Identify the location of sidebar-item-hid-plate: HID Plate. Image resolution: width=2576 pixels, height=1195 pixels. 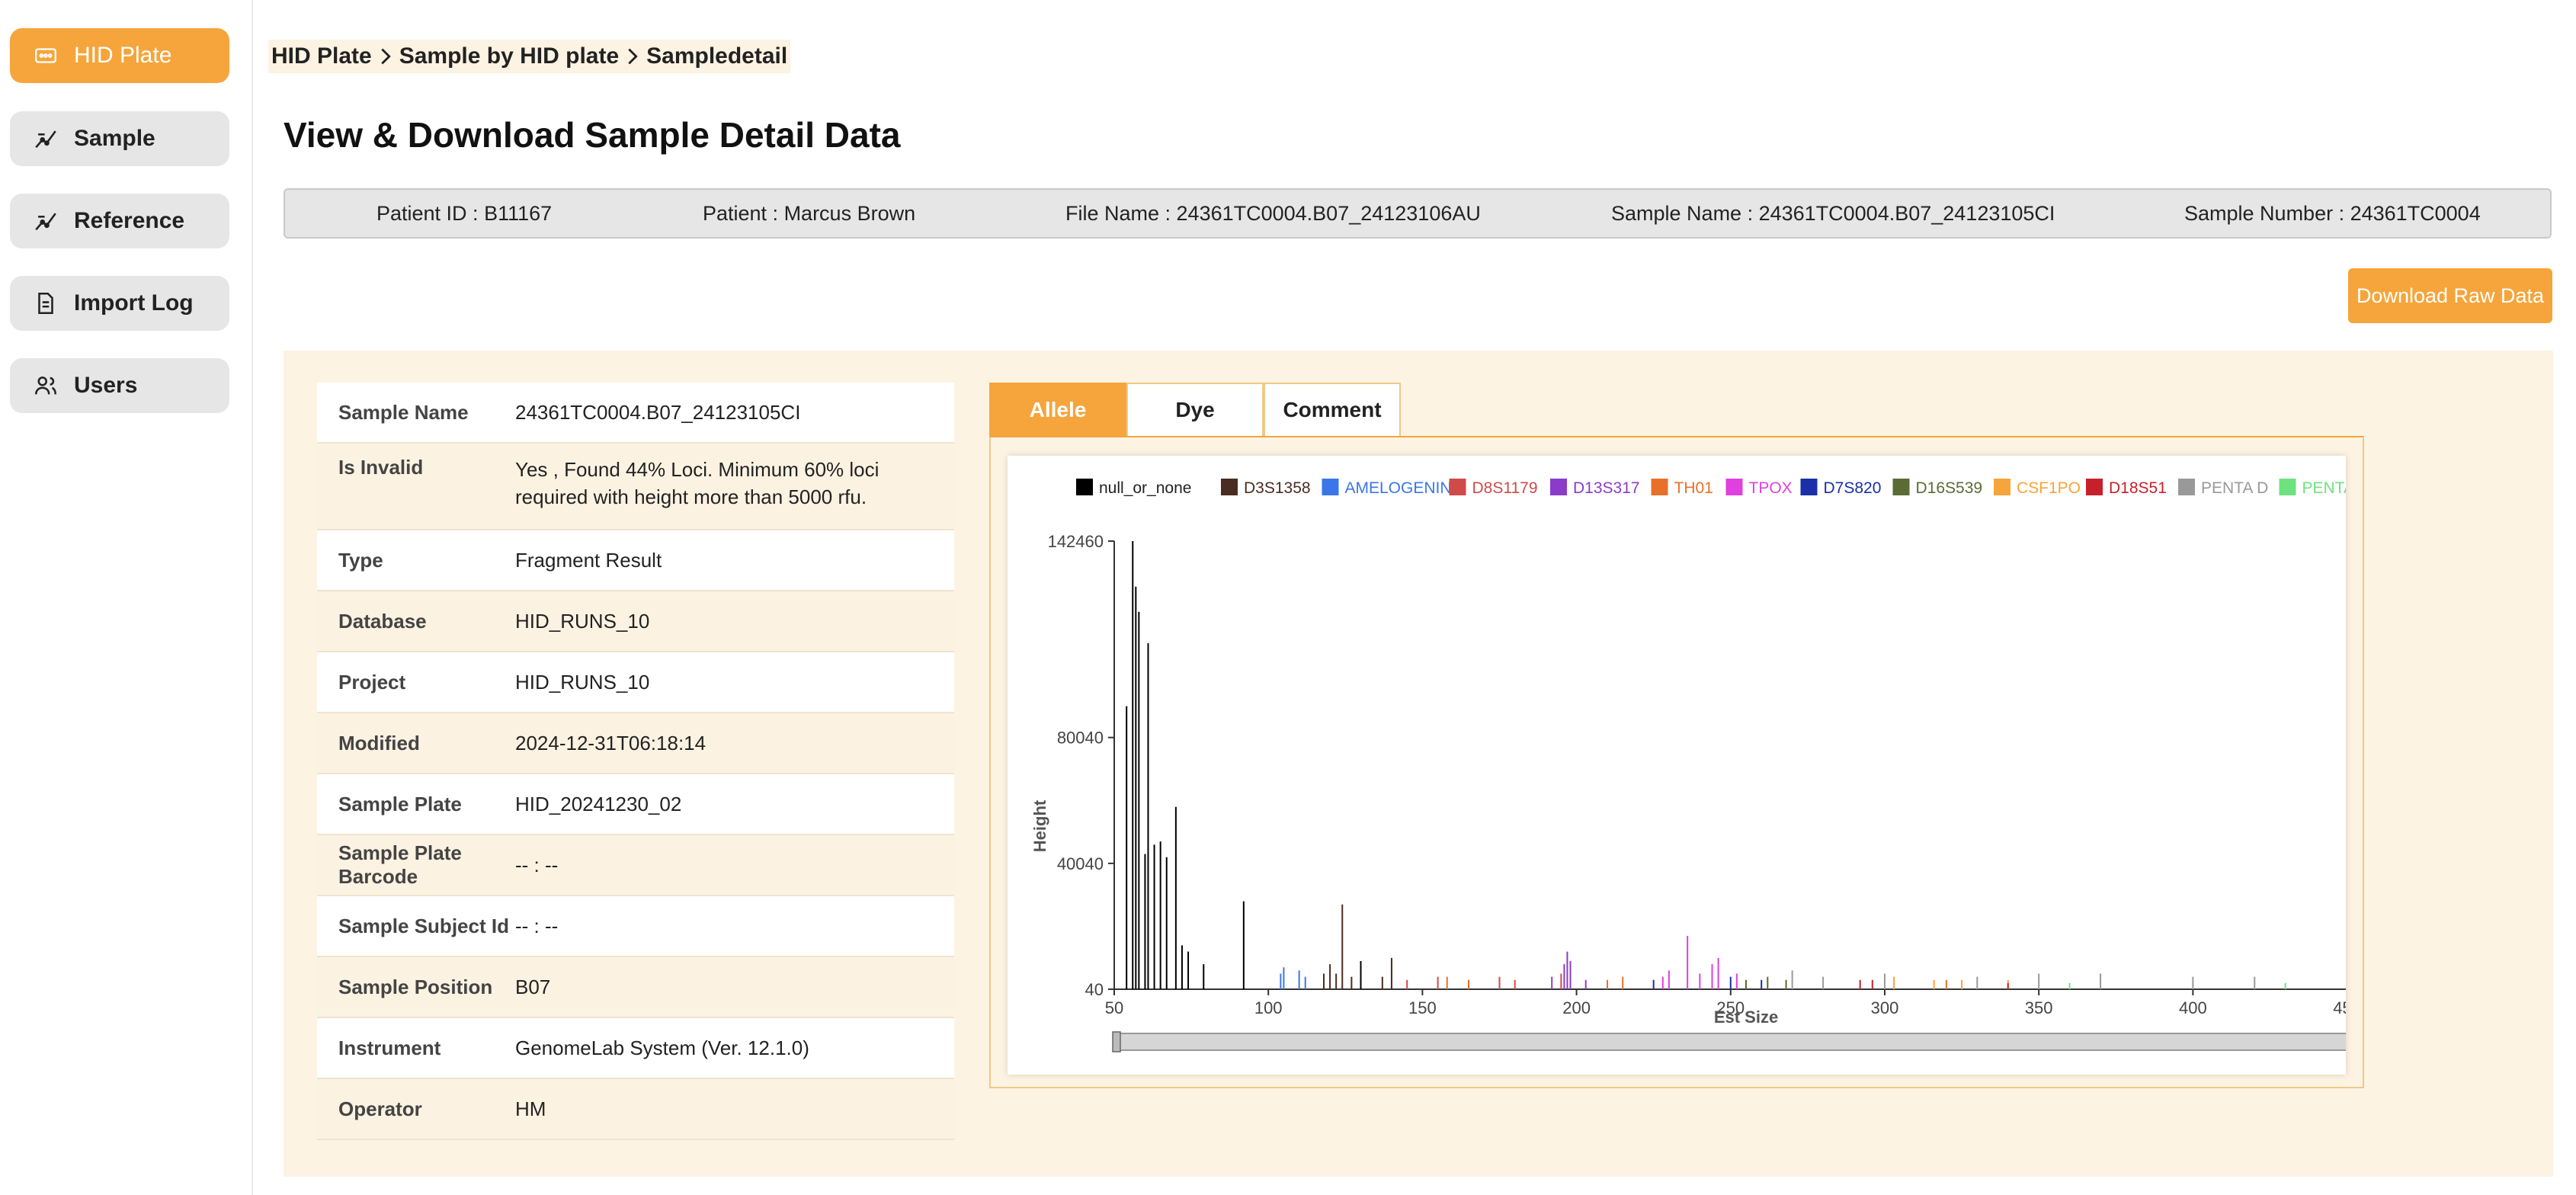
(120, 55).